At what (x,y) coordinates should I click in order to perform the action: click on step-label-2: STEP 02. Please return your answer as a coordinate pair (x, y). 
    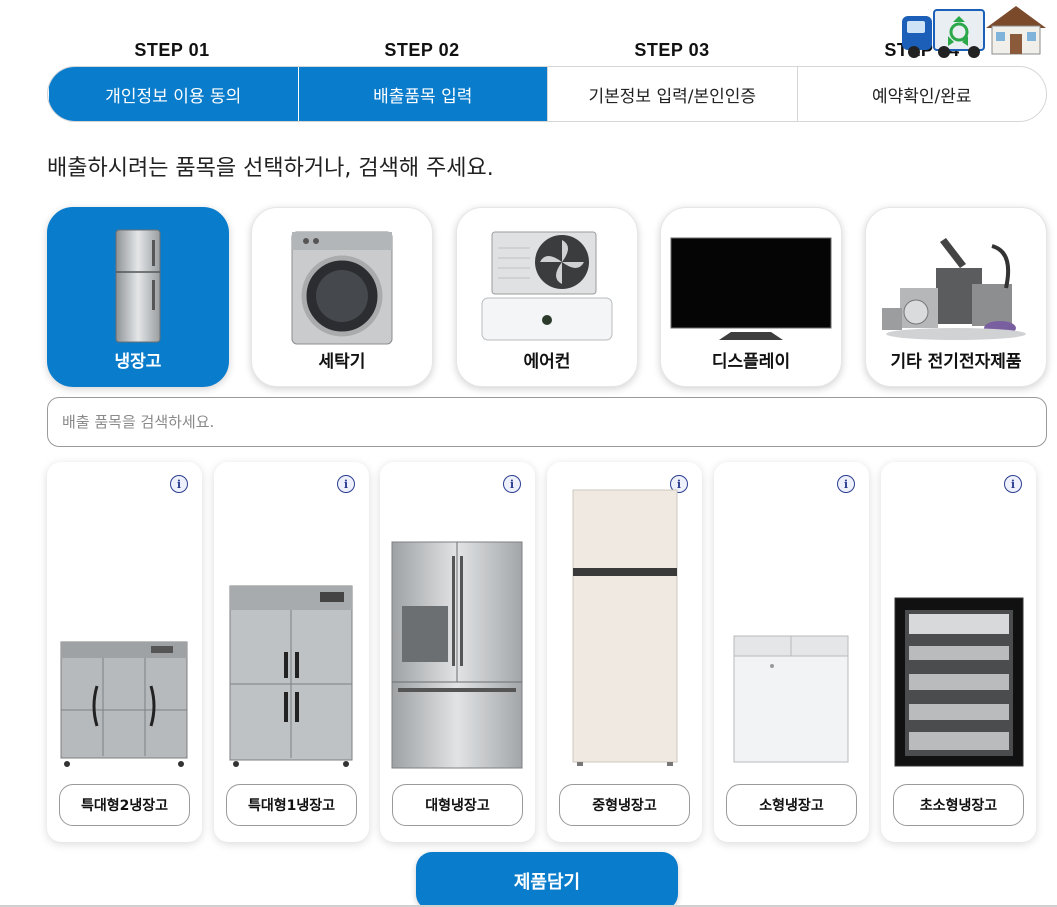
    Looking at the image, I should click on (422, 50).